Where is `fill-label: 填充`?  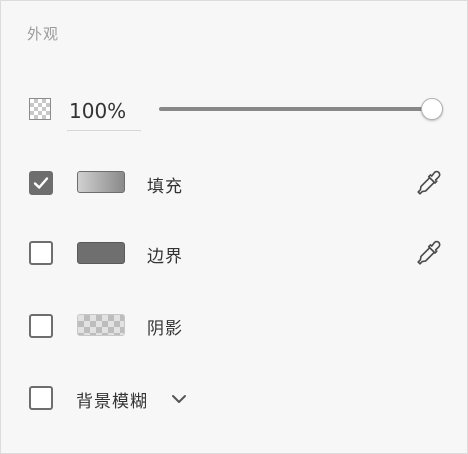
fill-label: 填充 is located at coordinates (165, 187).